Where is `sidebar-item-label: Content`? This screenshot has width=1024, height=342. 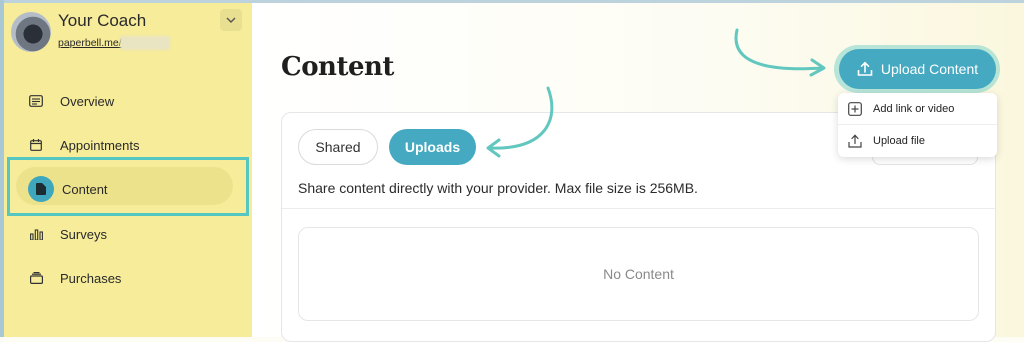
sidebar-item-label: Content is located at coordinates (85, 189).